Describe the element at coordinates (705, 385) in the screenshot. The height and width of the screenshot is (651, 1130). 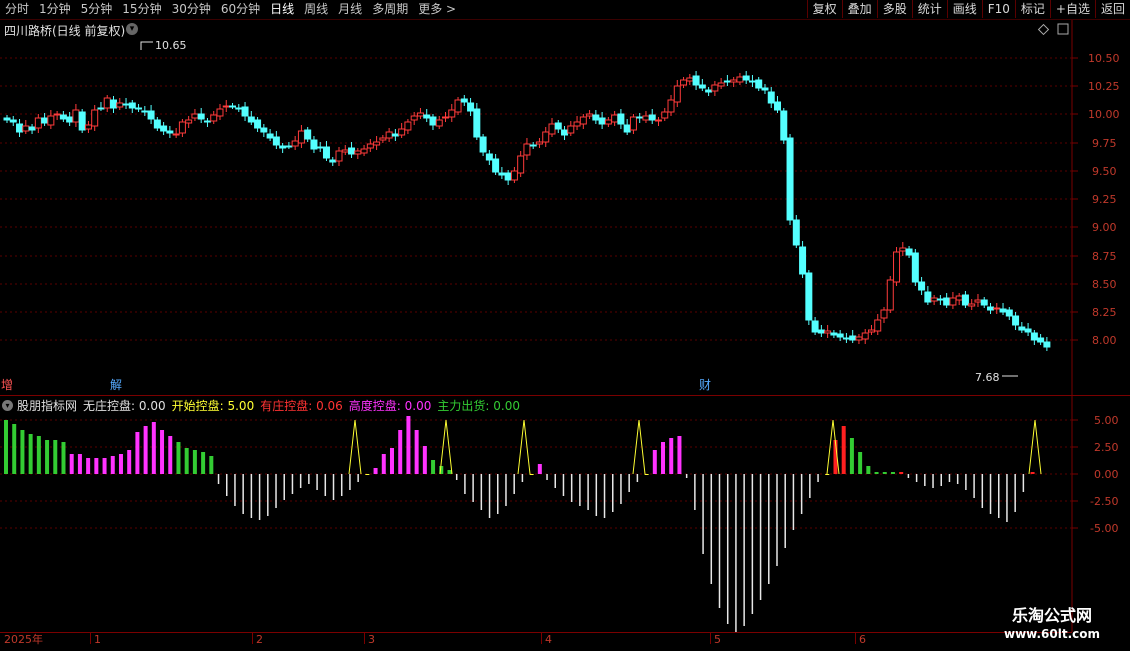
I see `event-marker-financial: 财` at that location.